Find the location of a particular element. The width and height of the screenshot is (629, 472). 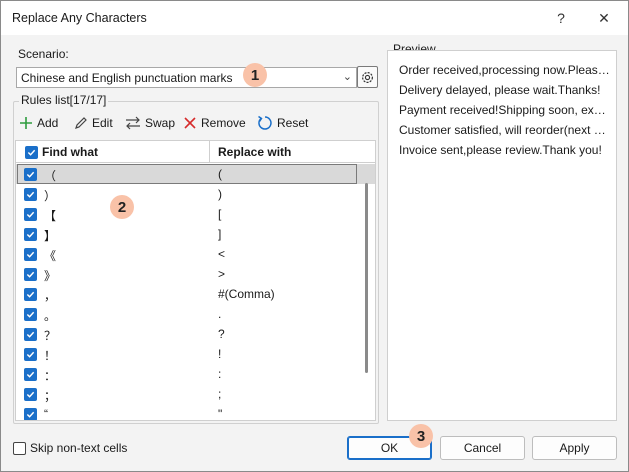

table-row: ： : is located at coordinates (195, 374).